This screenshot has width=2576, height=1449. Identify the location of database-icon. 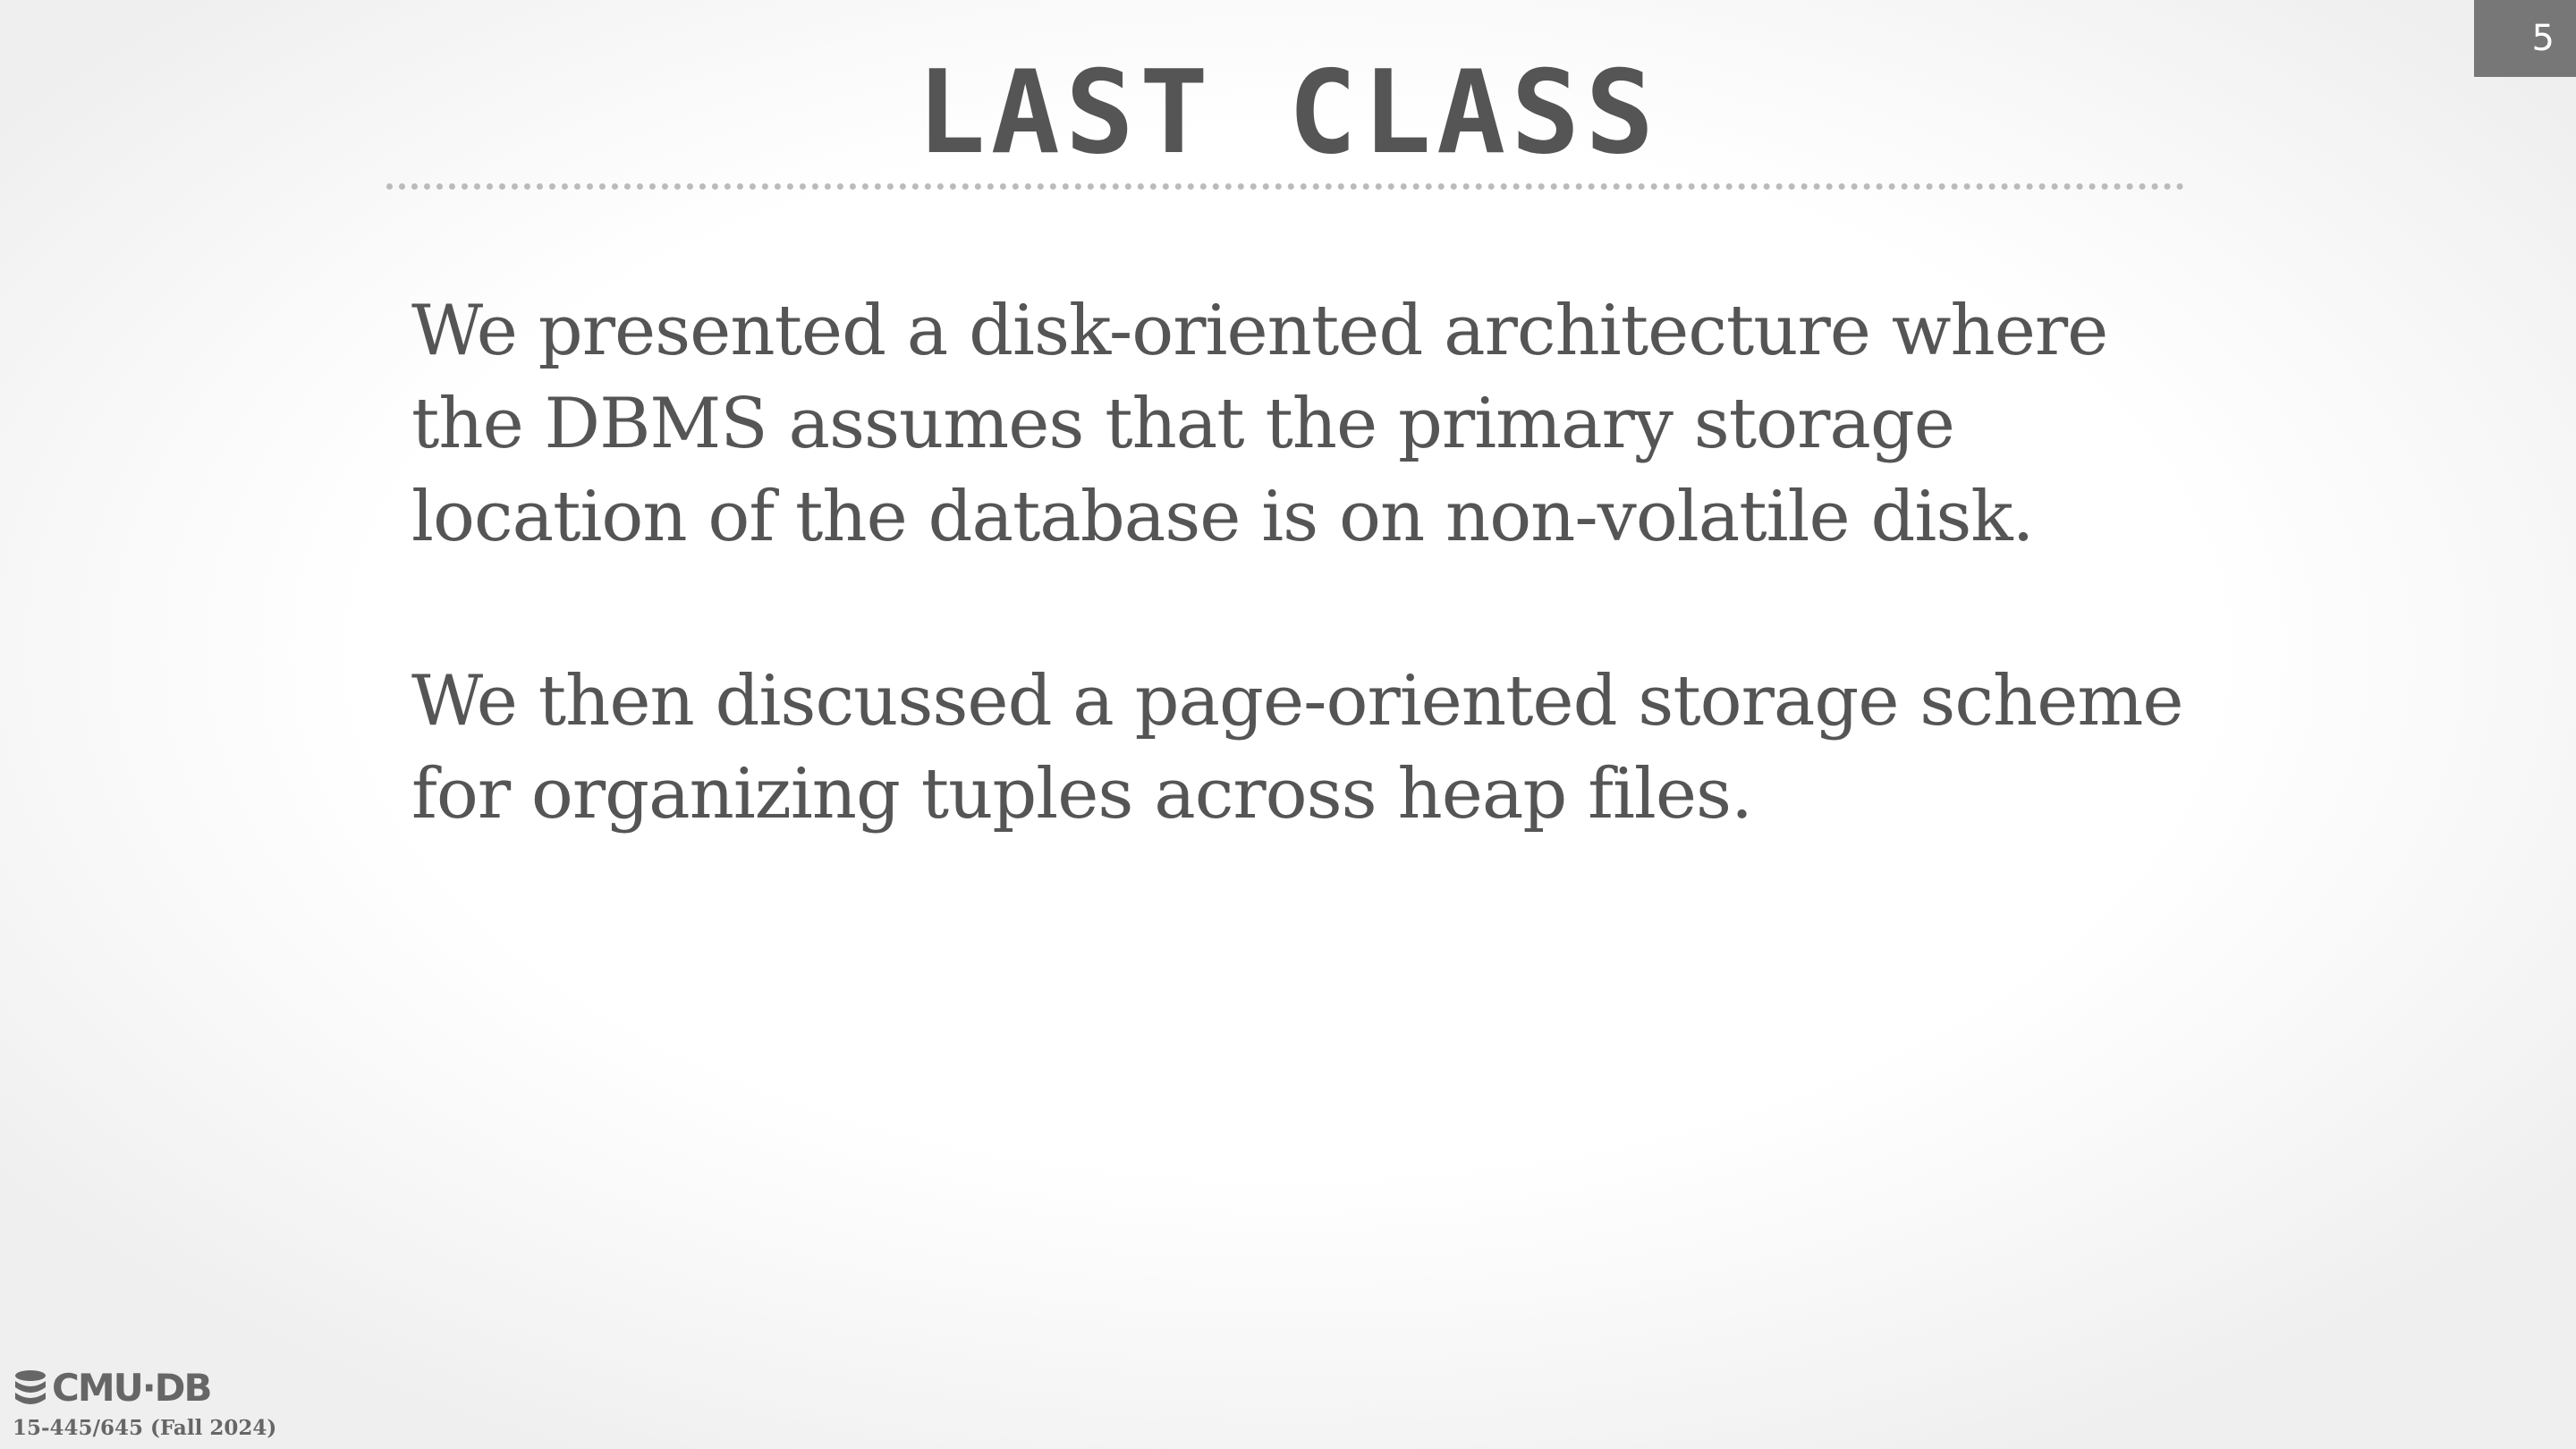
(30, 1387).